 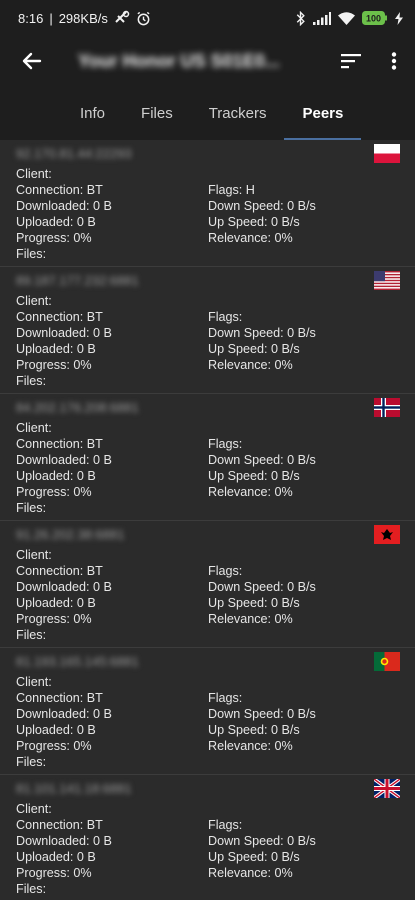 I want to click on wifi-icon, so click(x=346, y=18).